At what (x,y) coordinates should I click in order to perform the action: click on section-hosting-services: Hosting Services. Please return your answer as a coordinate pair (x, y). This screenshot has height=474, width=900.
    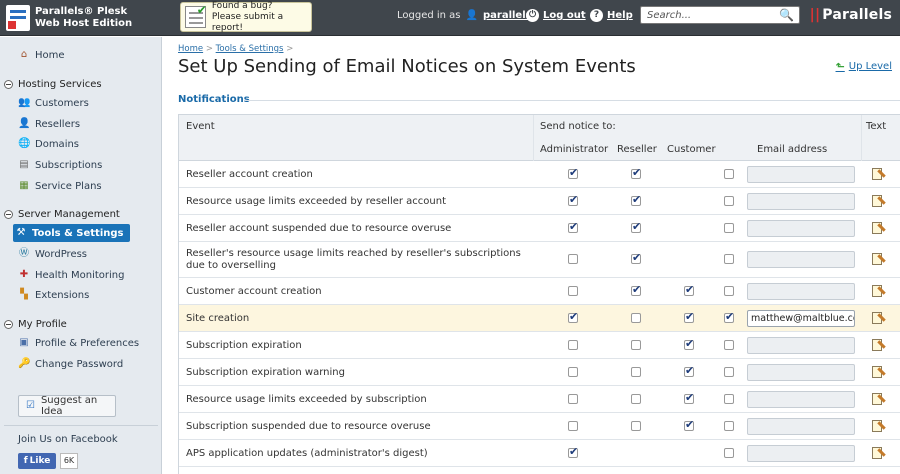
    Looking at the image, I should click on (53, 84).